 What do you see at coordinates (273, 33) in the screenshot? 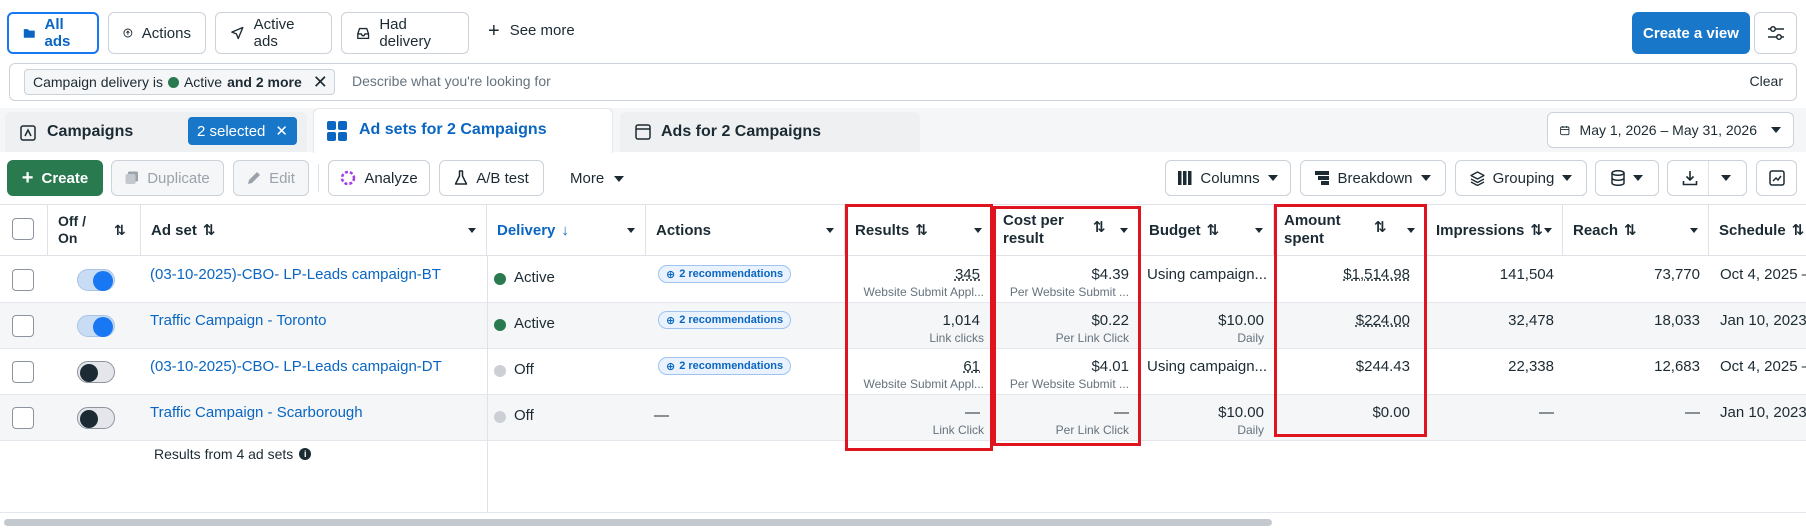
I see `tab-active-ads: Active ads` at bounding box center [273, 33].